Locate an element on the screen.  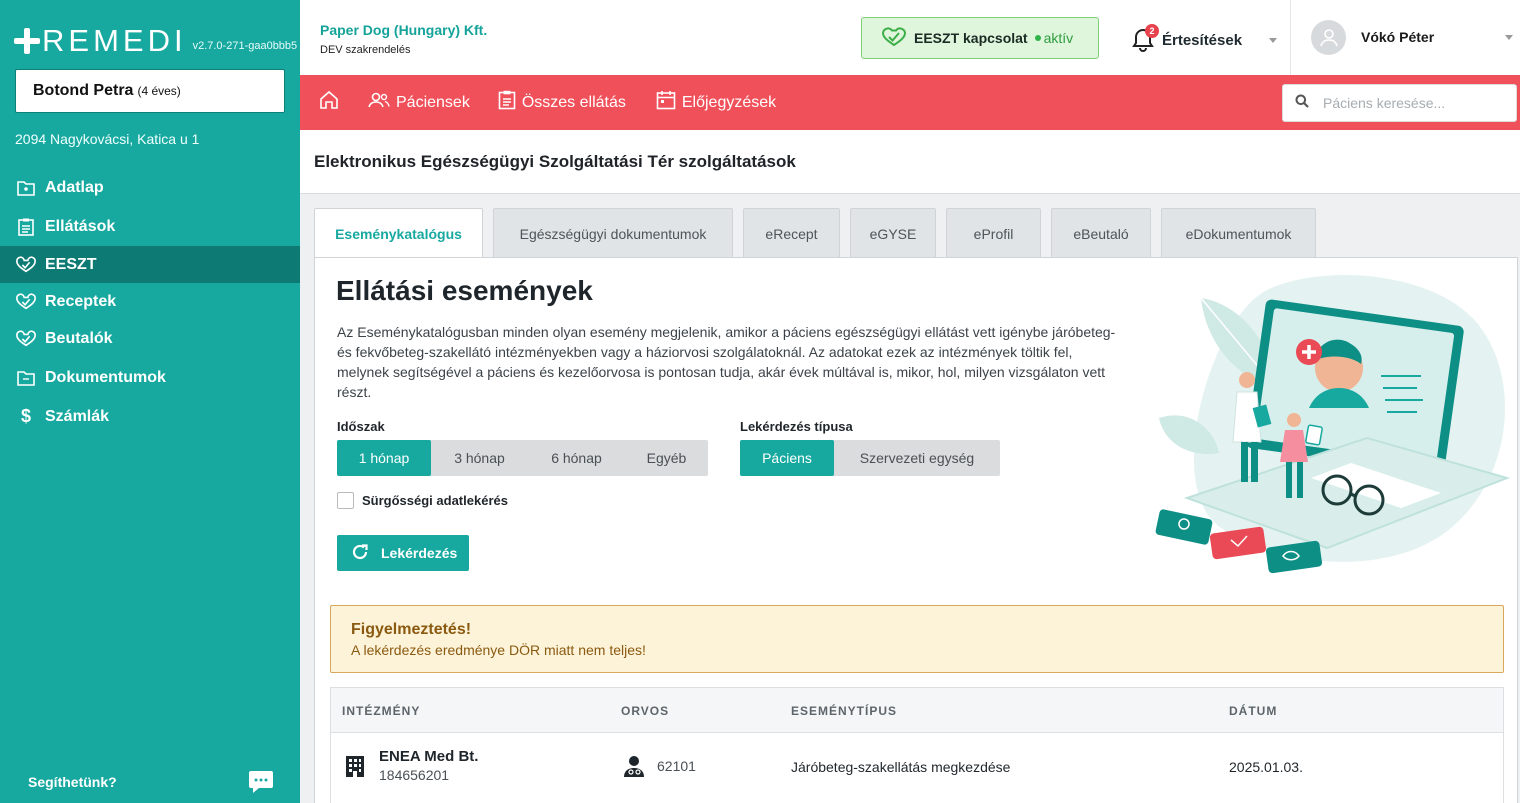
sidebar-item-ellatasok: Ellátások is located at coordinates (150, 226).